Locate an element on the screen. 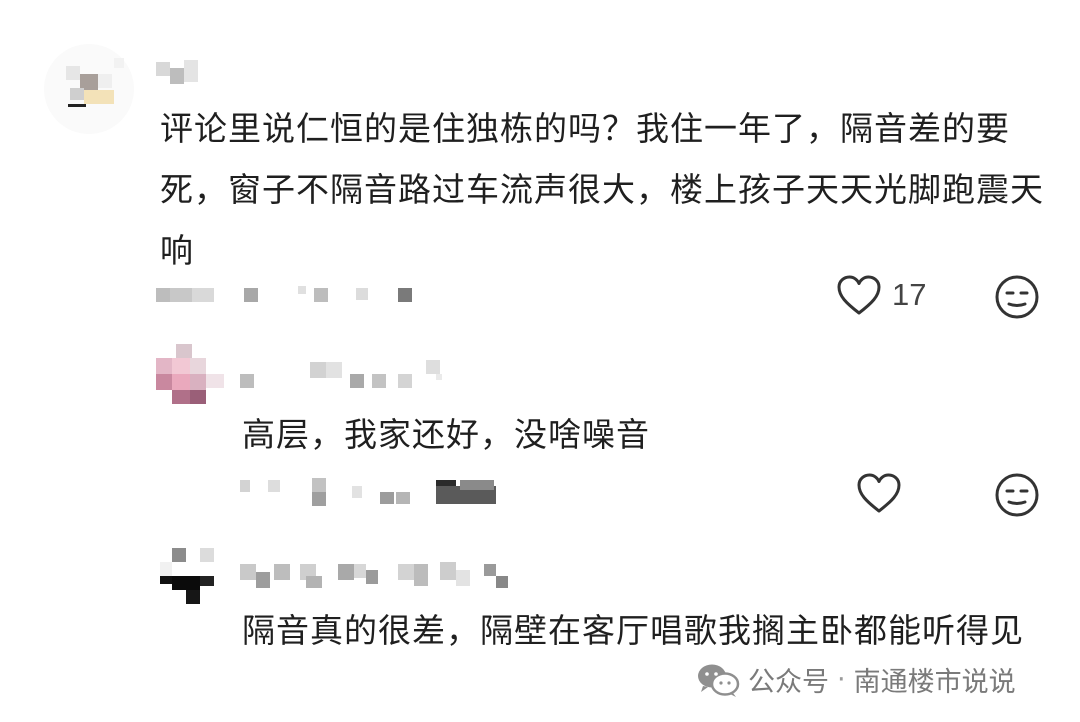  wechat-icon is located at coordinates (719, 680).